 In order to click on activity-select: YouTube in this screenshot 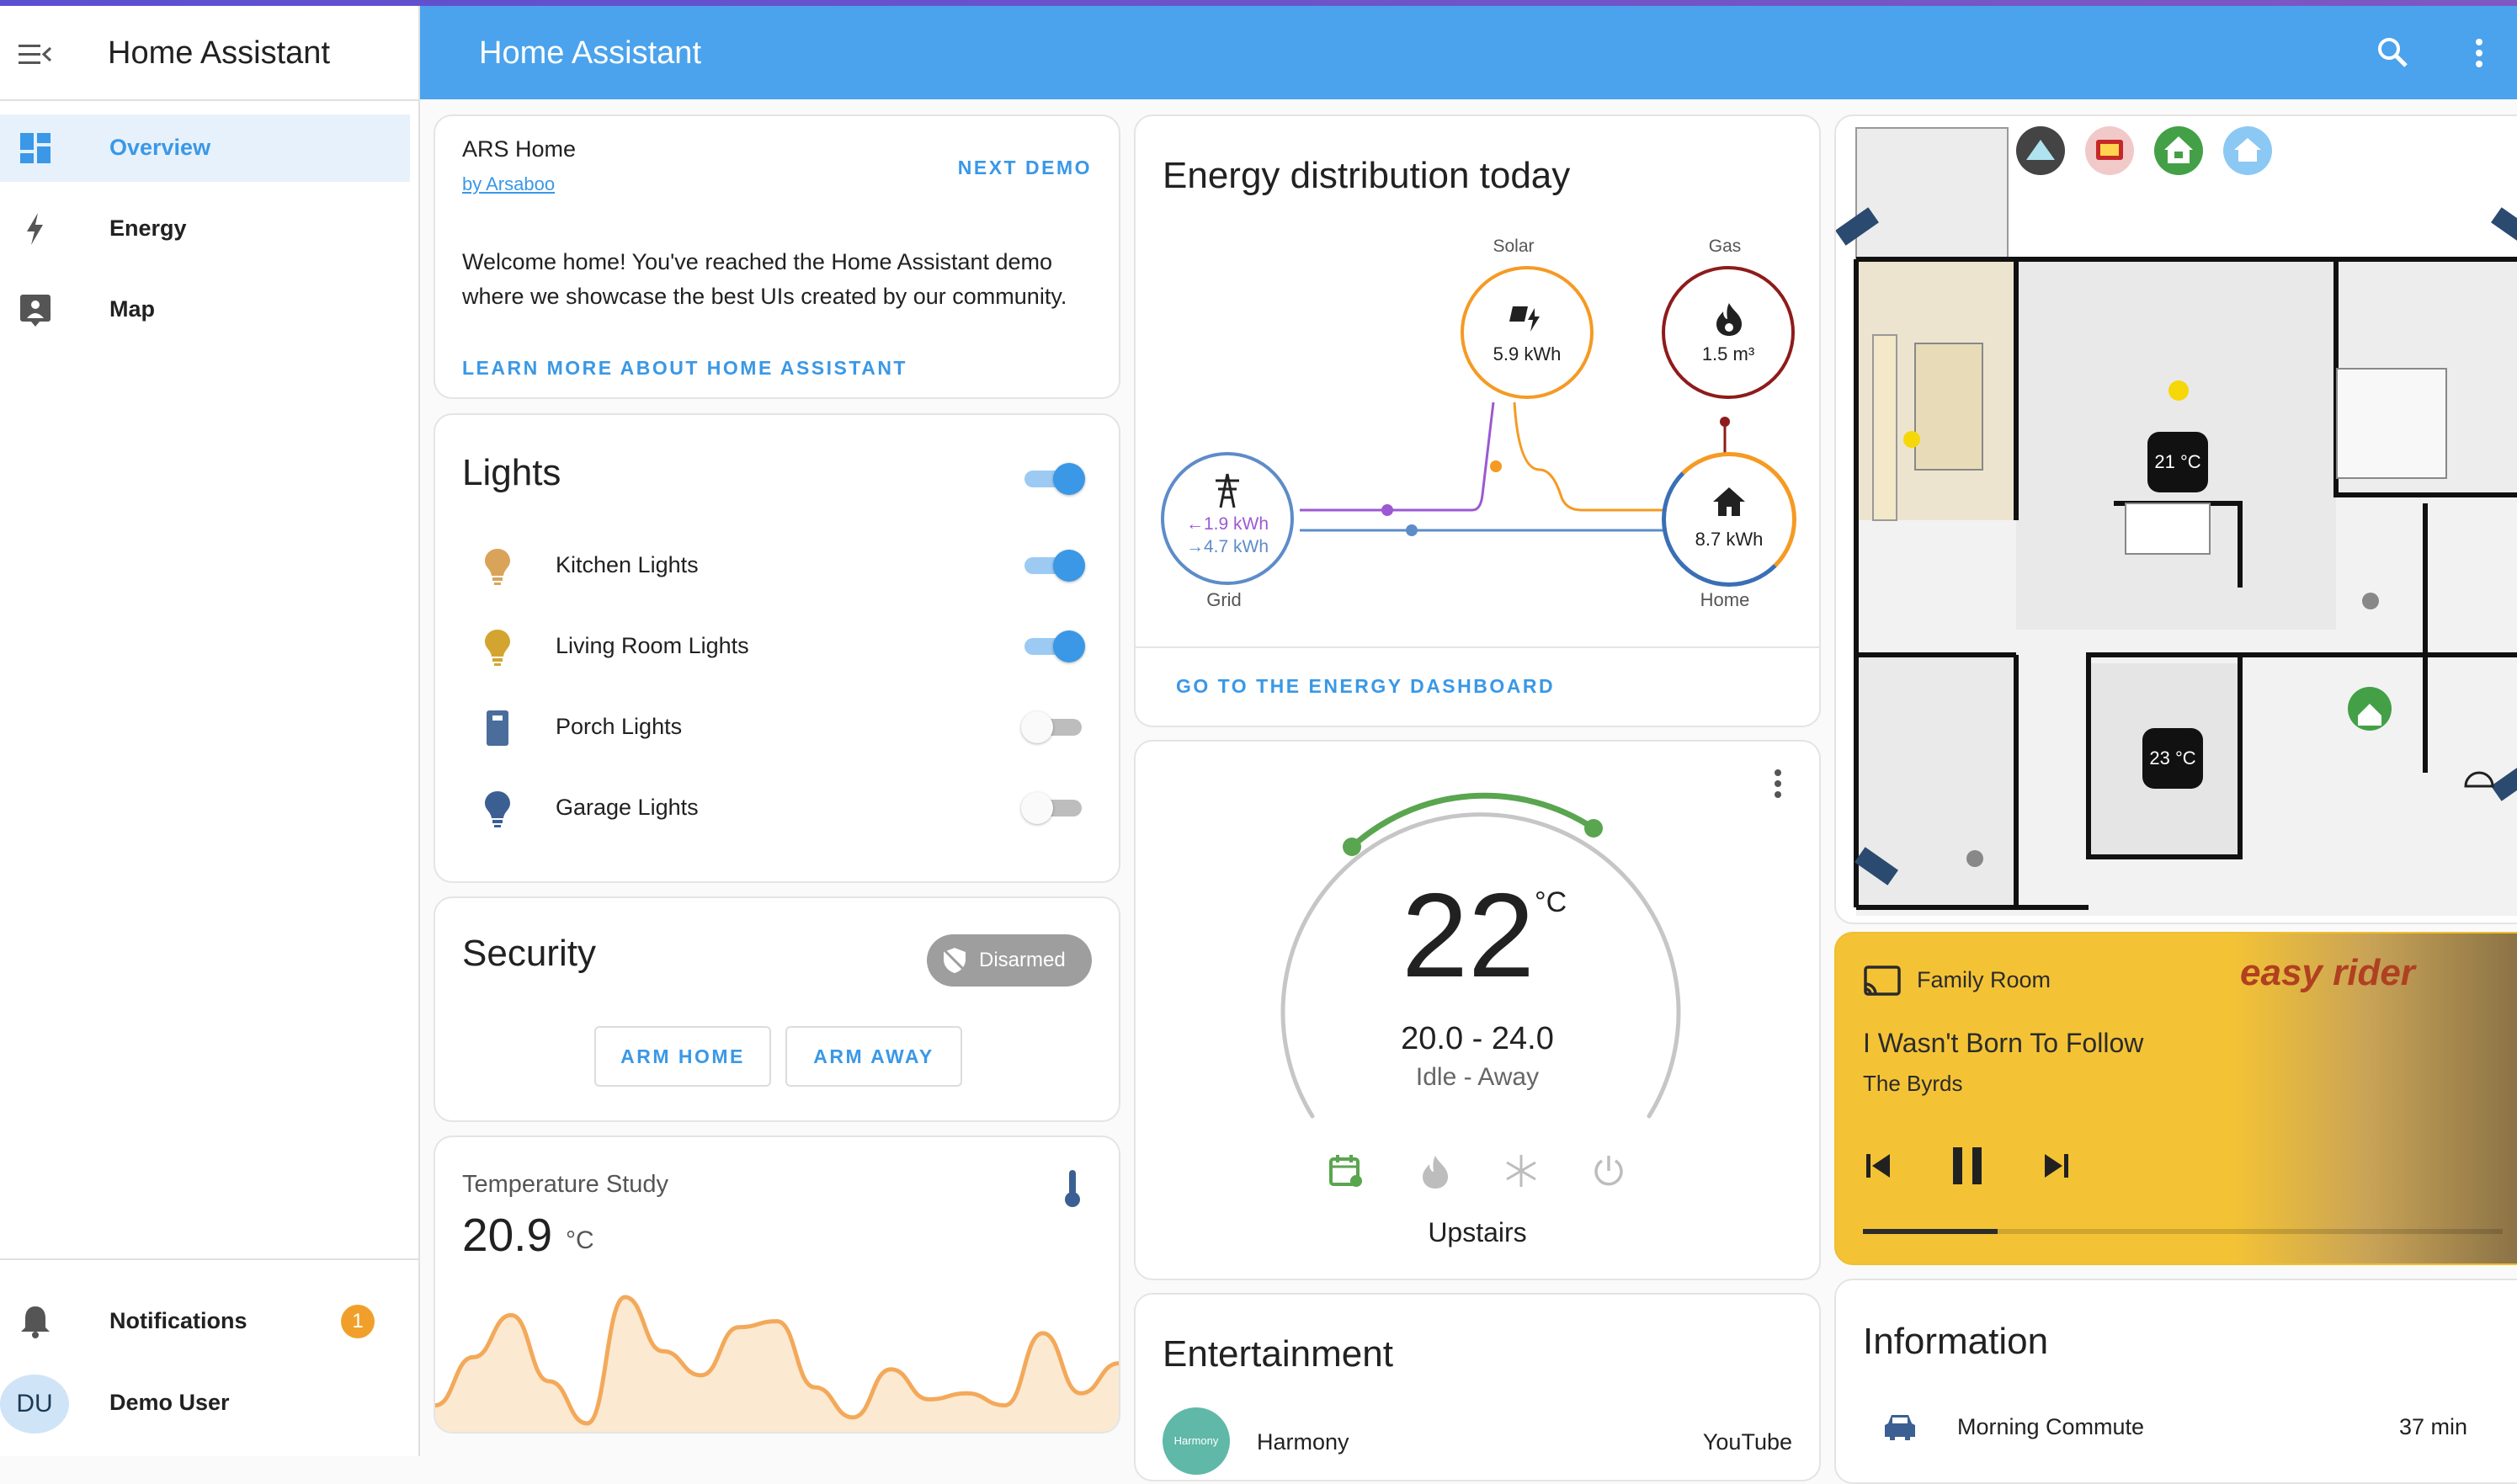, I will do `click(1748, 1442)`.